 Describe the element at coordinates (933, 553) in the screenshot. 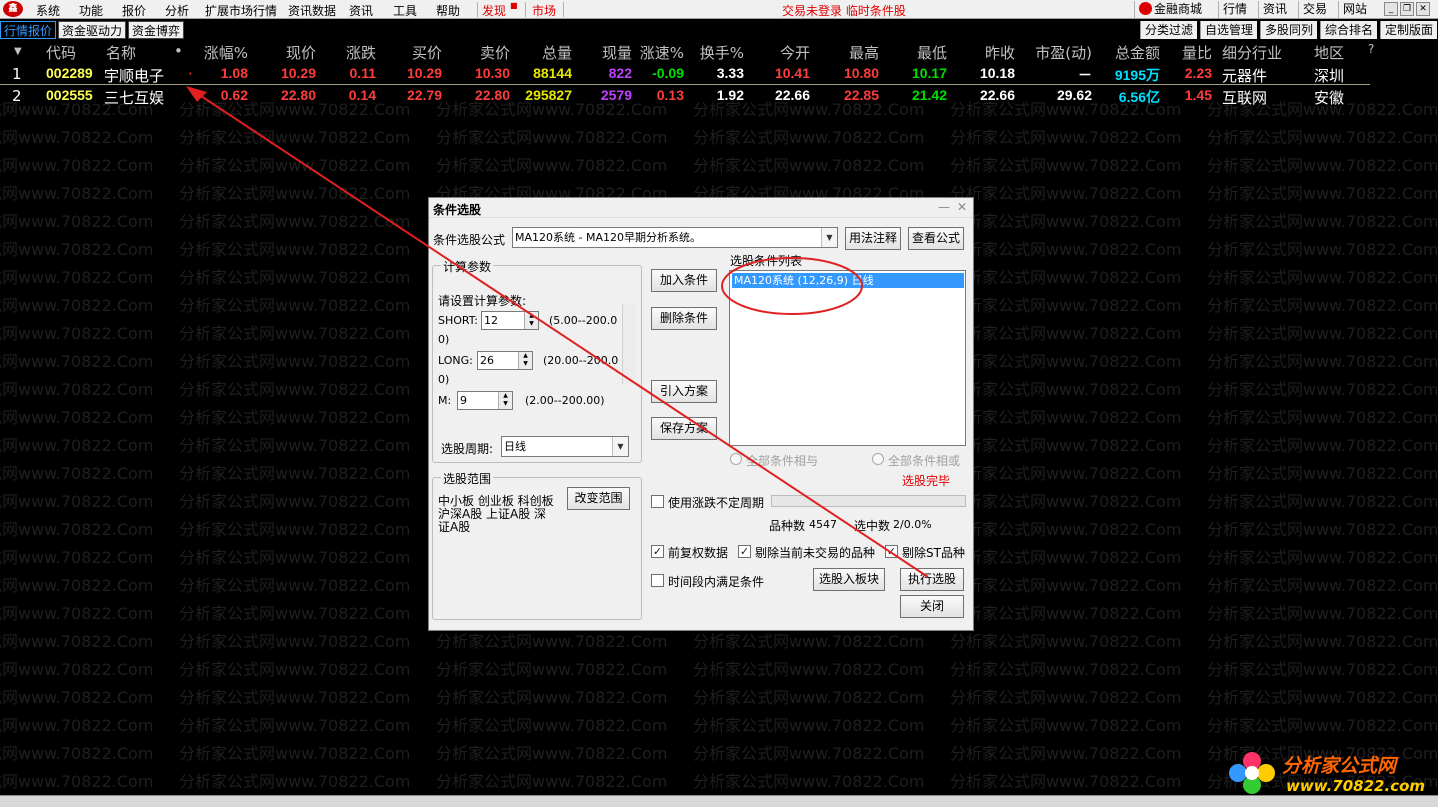

I see `exclude-st-label: 剔除ST品种` at that location.